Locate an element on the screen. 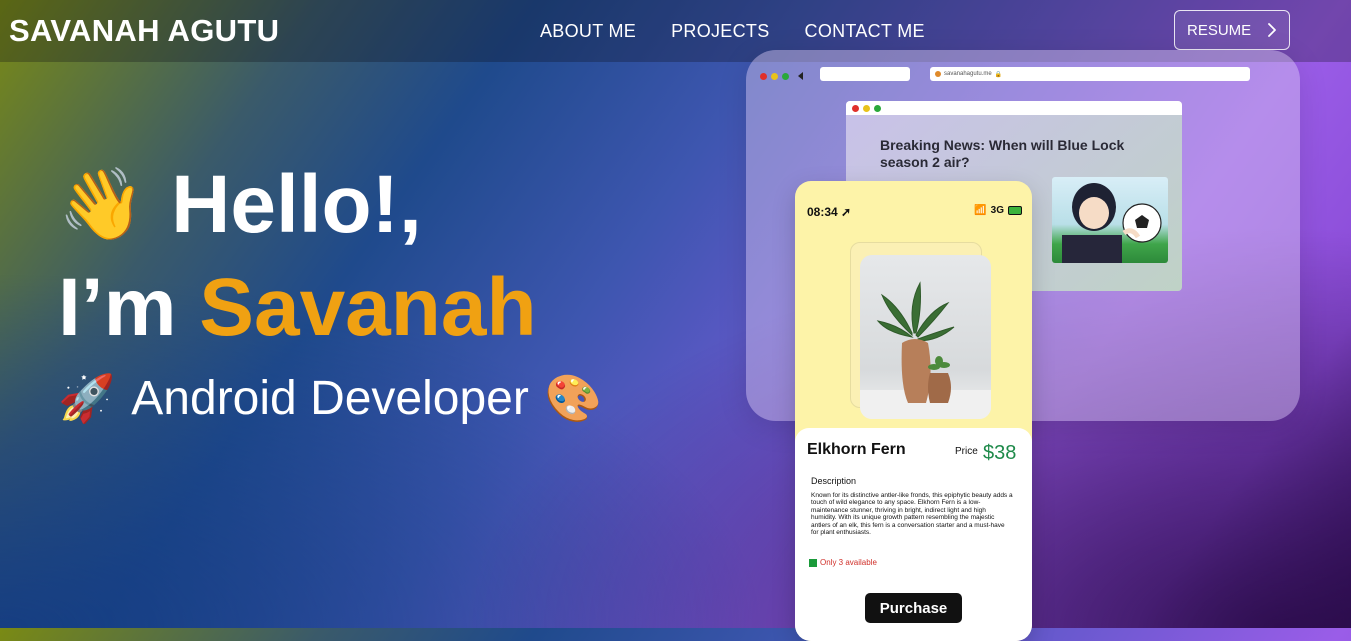 This screenshot has height=641, width=1351. article-window-bar is located at coordinates (1014, 108).